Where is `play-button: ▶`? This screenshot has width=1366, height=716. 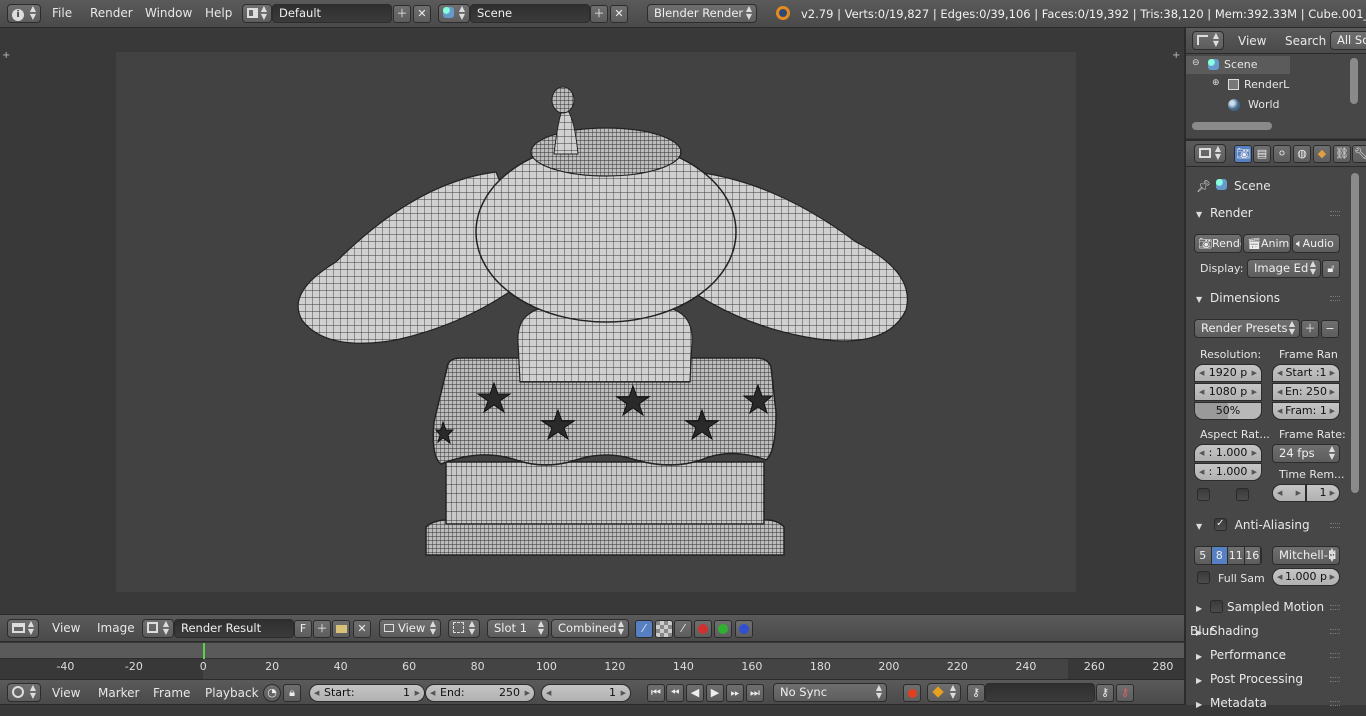 play-button: ▶ is located at coordinates (715, 693).